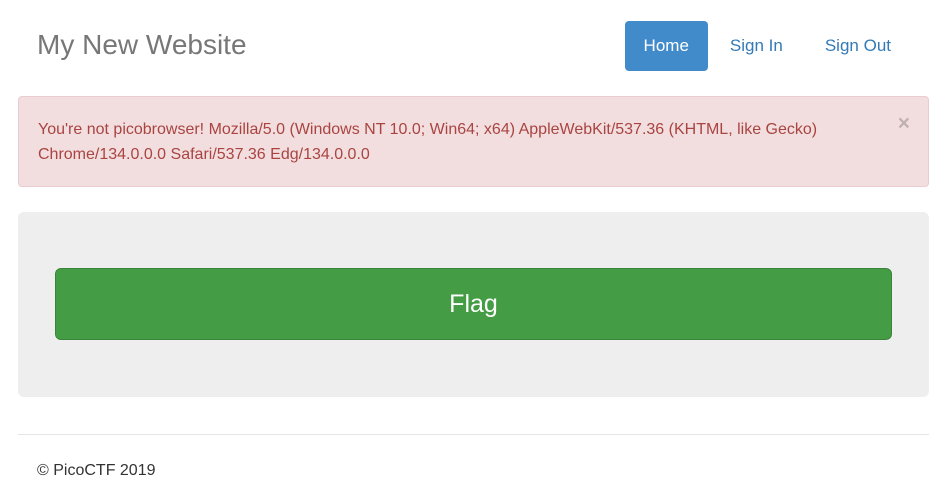 The image size is (943, 499). I want to click on footer-copyright: © PicoCTF 2019, so click(96, 470).